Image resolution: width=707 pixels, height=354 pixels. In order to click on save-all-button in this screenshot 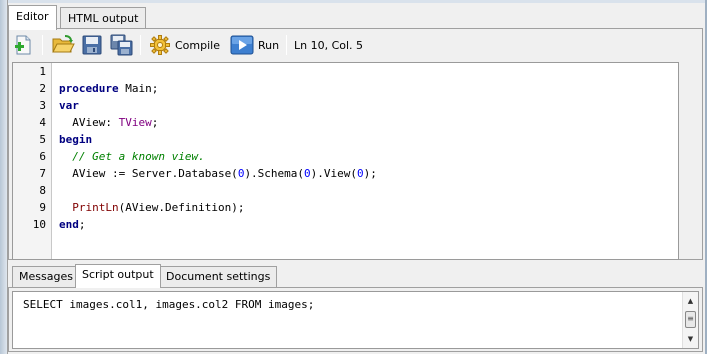, I will do `click(122, 45)`.